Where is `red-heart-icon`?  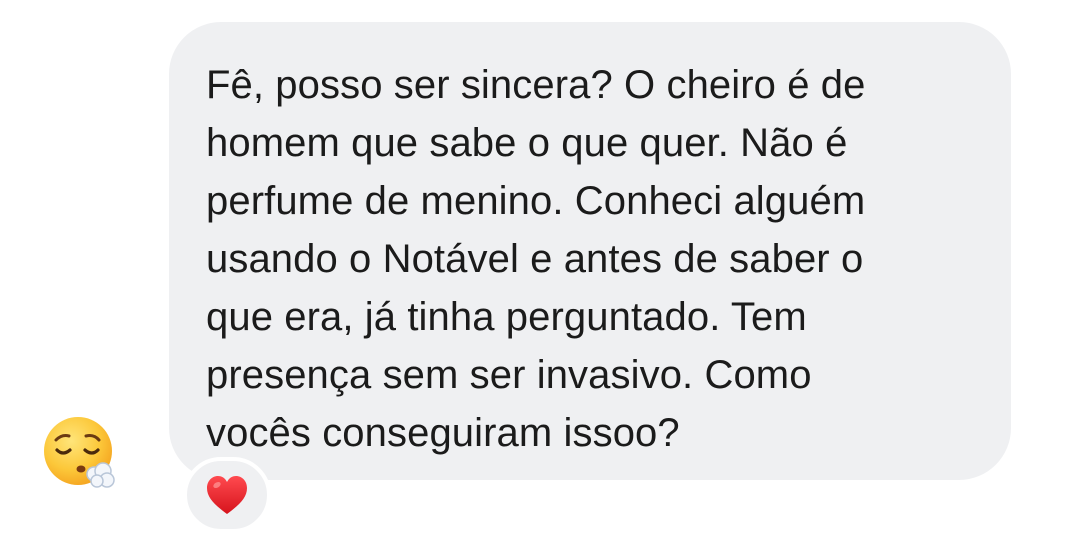
red-heart-icon is located at coordinates (227, 495).